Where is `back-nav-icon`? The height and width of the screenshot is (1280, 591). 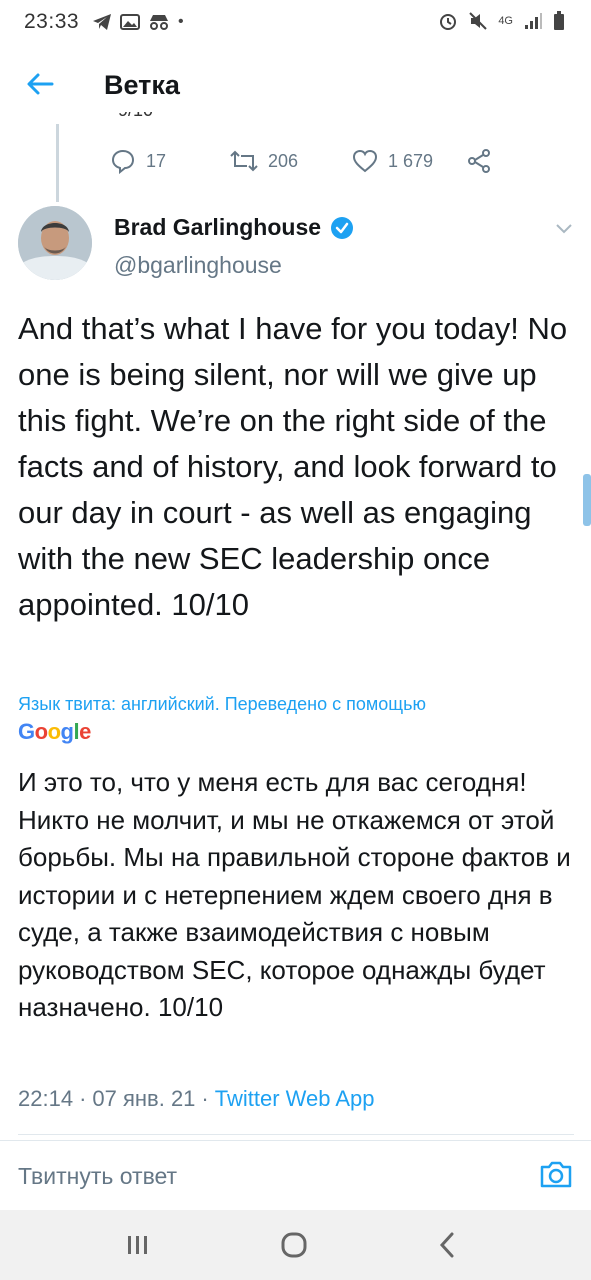 back-nav-icon is located at coordinates (448, 1245).